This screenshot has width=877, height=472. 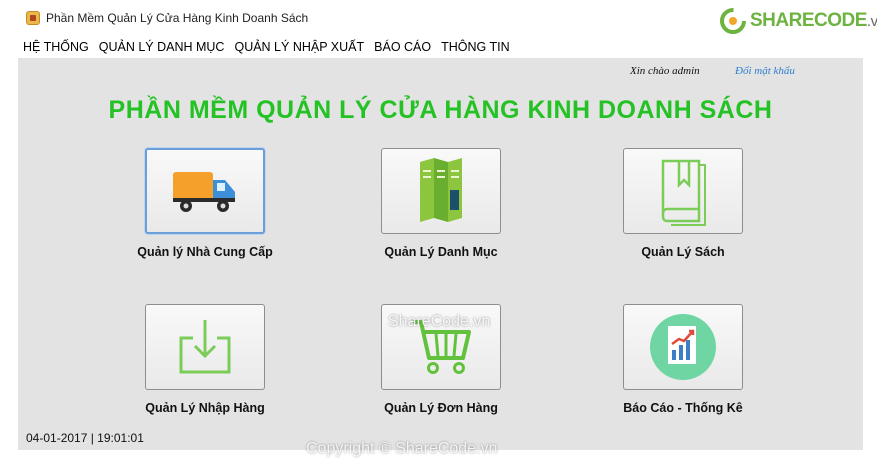 I want to click on report-button, so click(x=683, y=347).